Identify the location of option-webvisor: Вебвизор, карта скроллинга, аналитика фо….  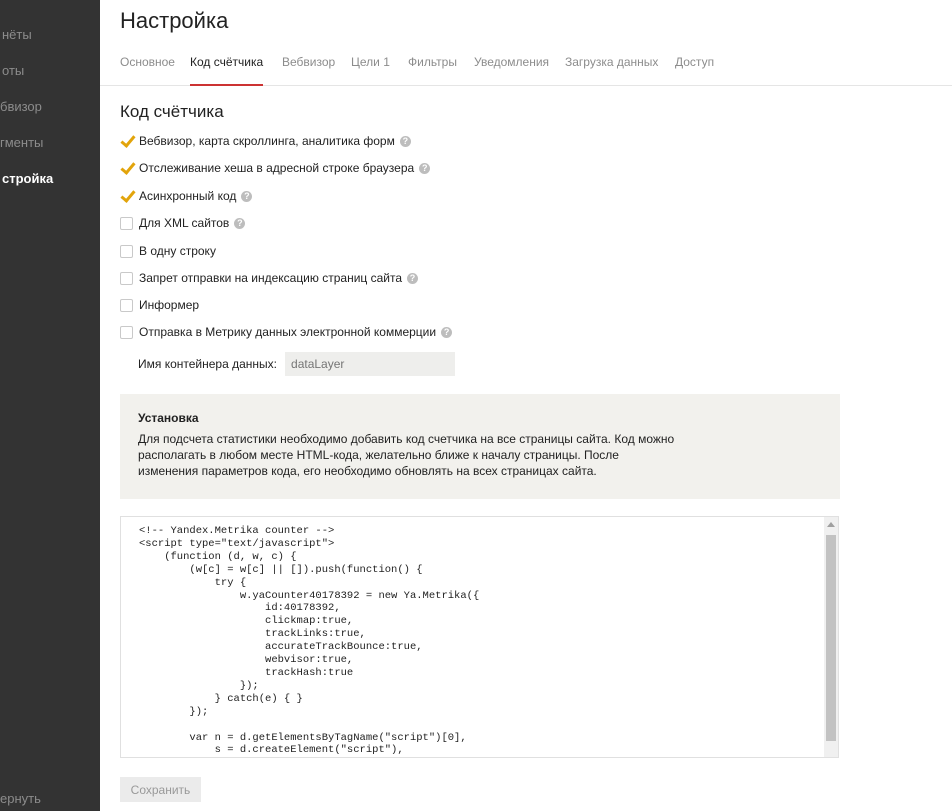
(265, 141).